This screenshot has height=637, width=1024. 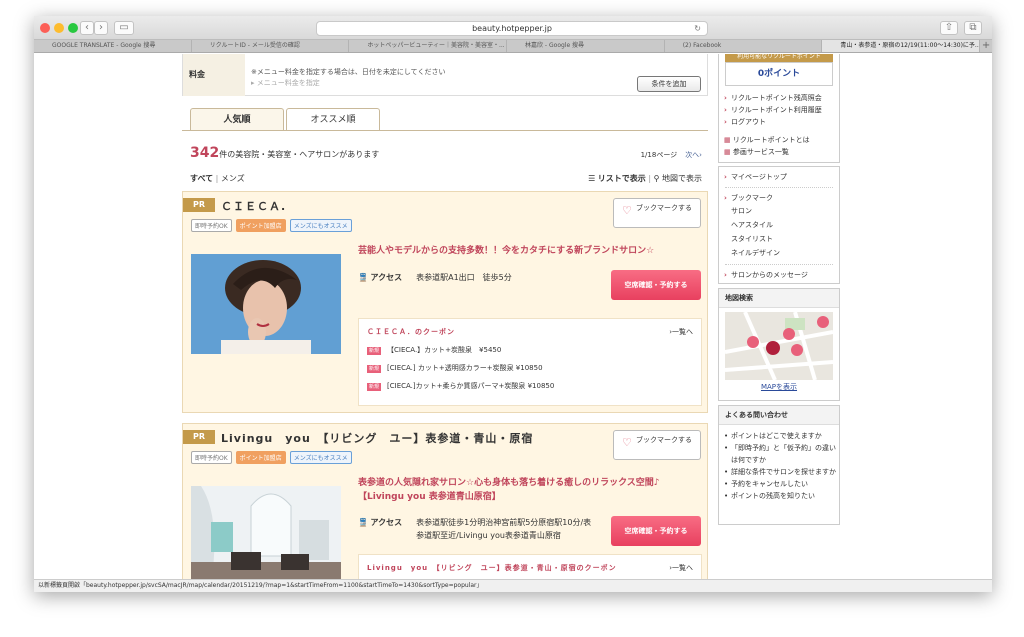 I want to click on faq-item: 予約をキャンセルしたい, so click(x=779, y=484).